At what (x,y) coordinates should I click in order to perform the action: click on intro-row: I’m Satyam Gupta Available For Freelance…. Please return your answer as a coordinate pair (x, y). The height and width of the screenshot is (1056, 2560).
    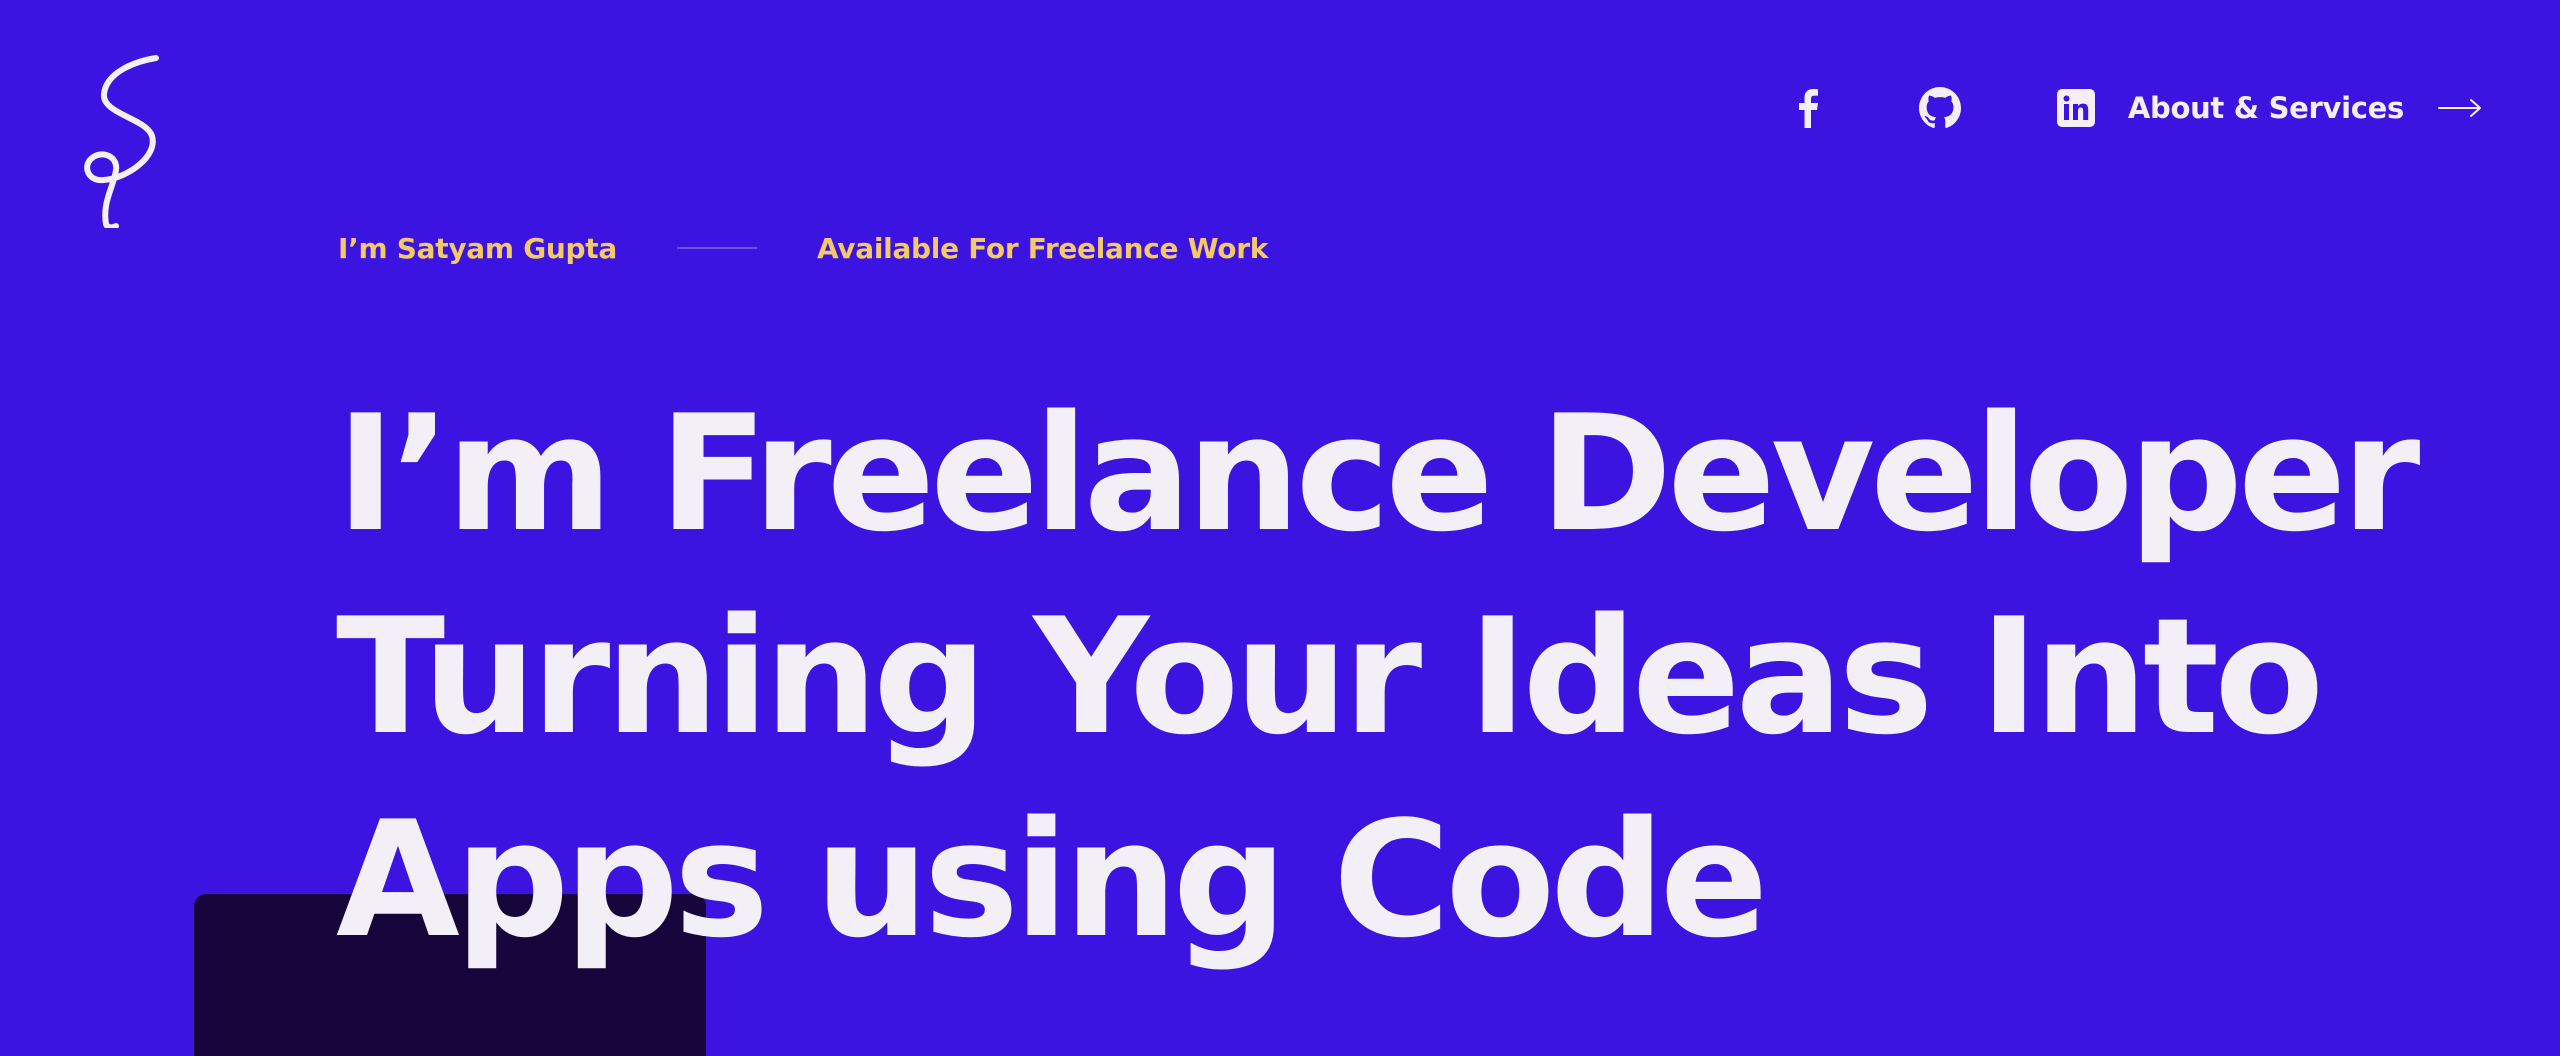
    Looking at the image, I should click on (803, 248).